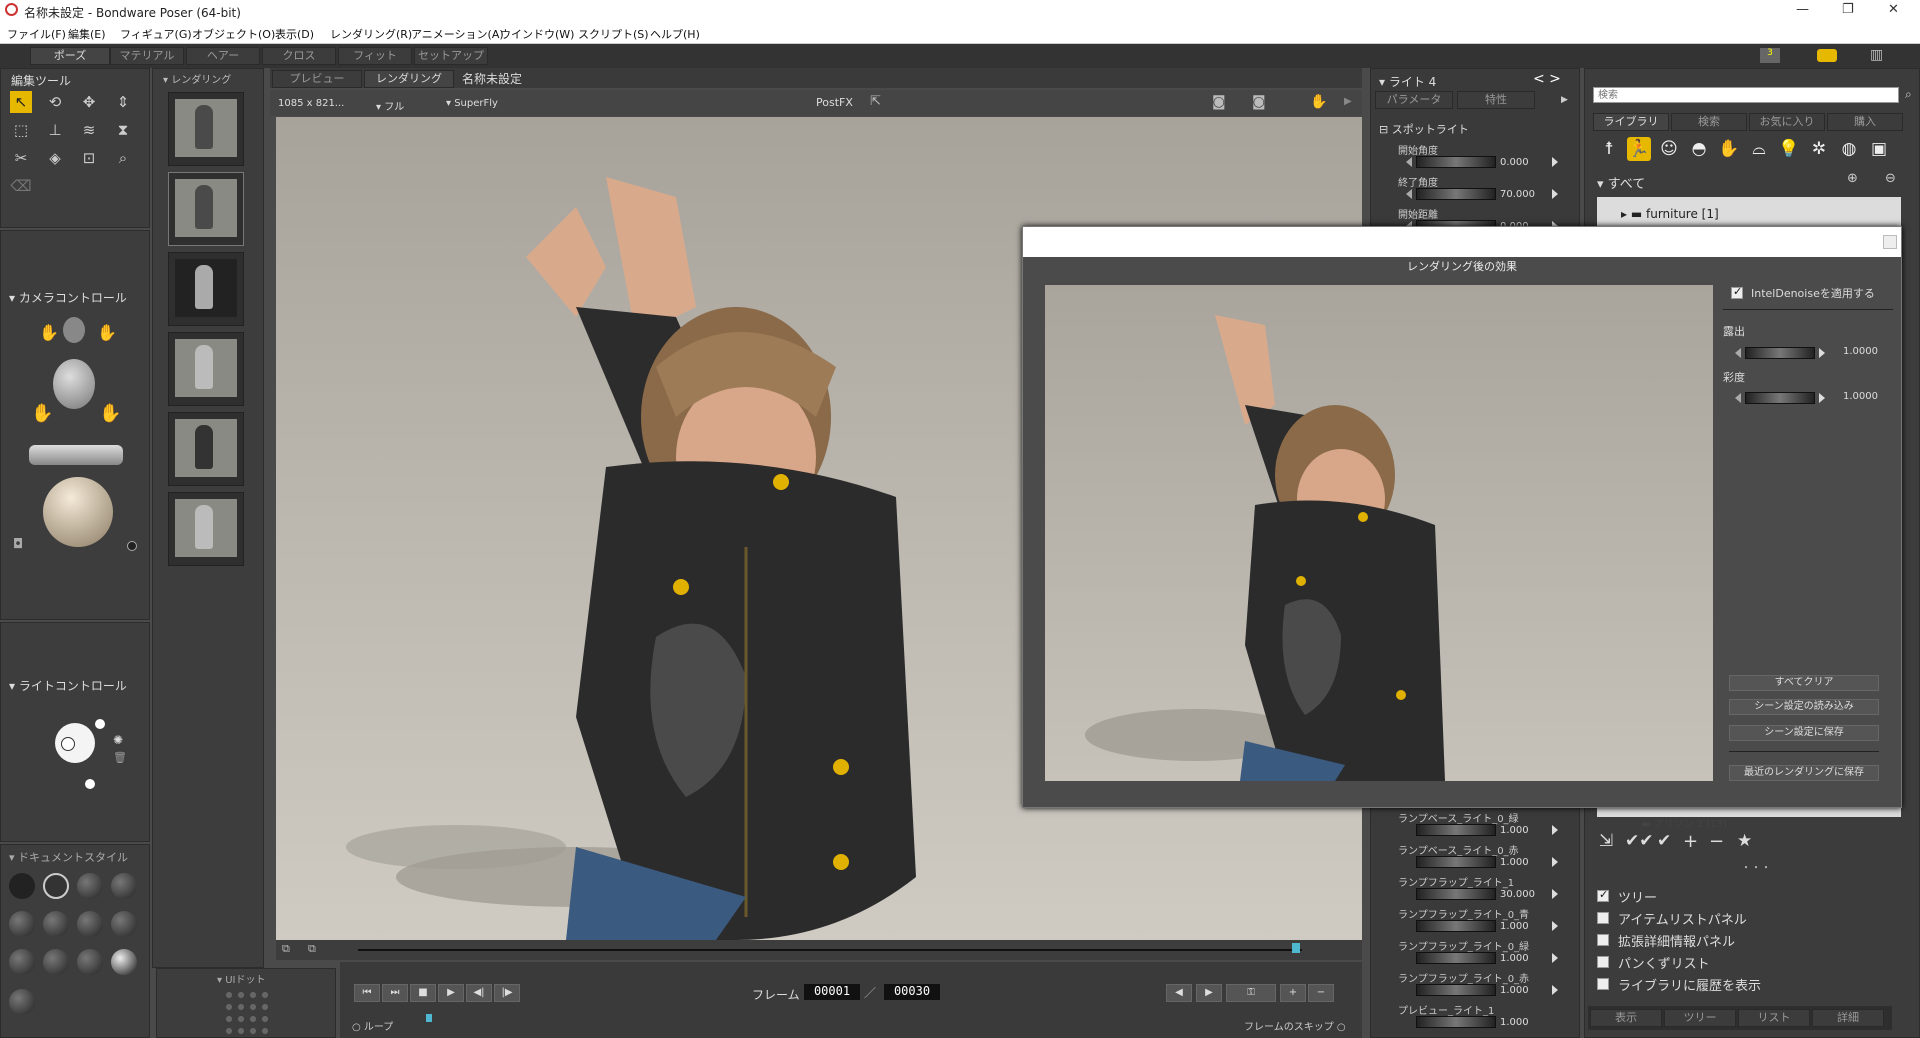  I want to click on param-value-lamp-flap-green: 1.000, so click(1514, 958).